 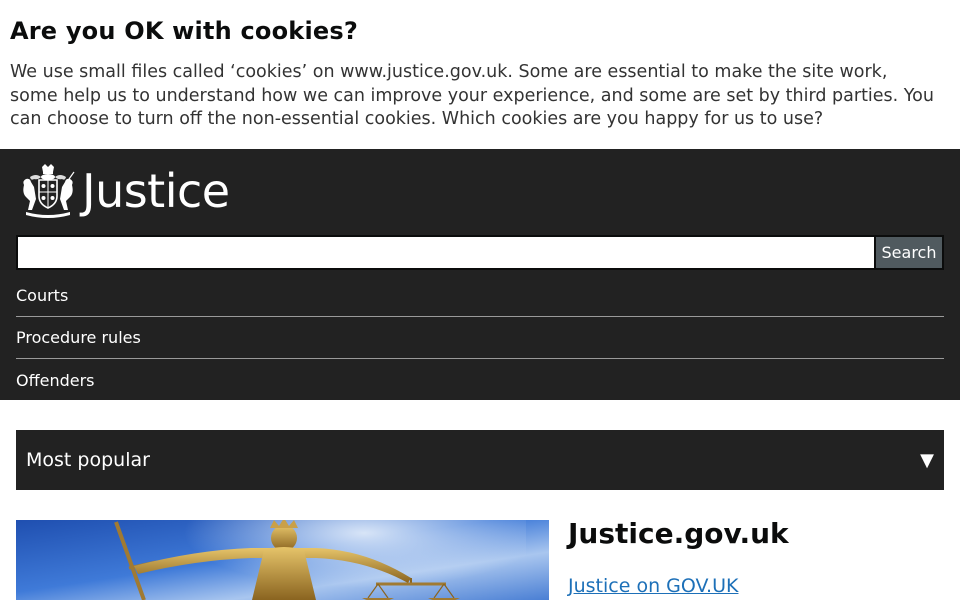 I want to click on hero-title: Justice.gov.uk, so click(x=678, y=533).